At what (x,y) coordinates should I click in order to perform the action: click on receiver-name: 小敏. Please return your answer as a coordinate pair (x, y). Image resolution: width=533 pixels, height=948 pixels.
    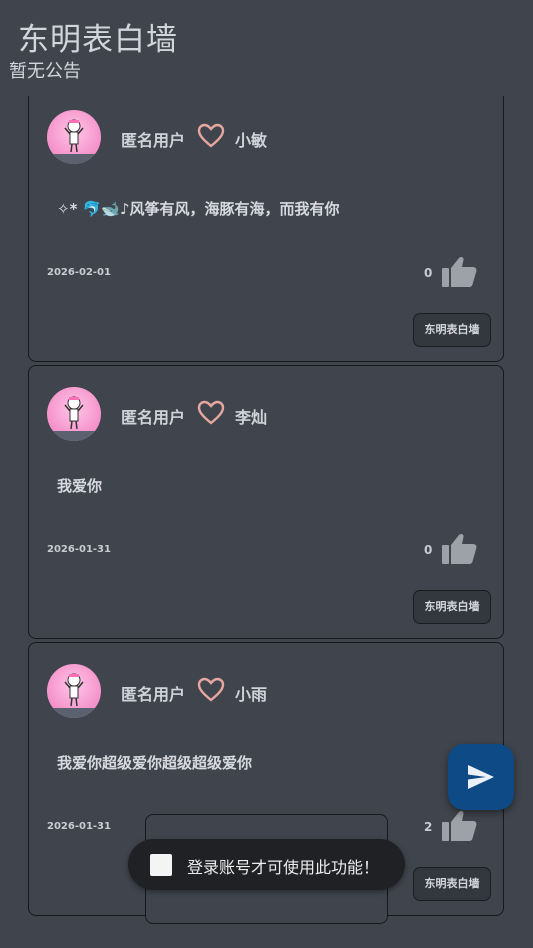
    Looking at the image, I should click on (251, 140).